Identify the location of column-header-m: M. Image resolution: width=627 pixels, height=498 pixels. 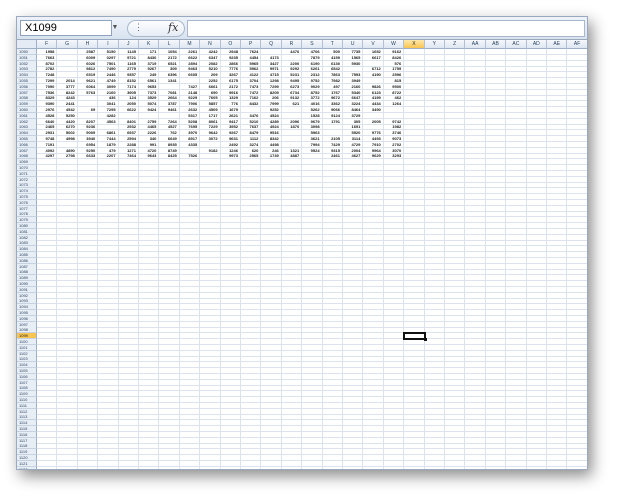
(190, 44).